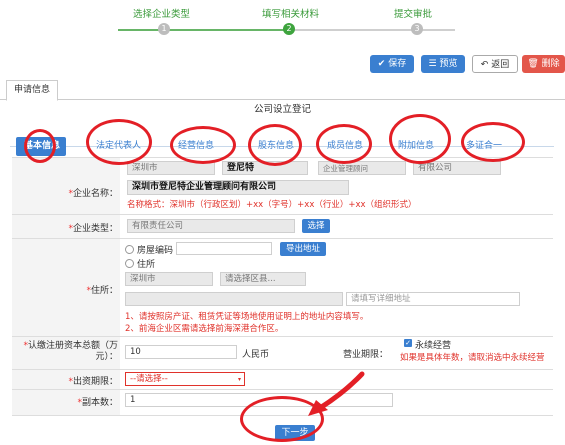 The image size is (565, 445). I want to click on house-code-label: 房屋编码, so click(155, 251).